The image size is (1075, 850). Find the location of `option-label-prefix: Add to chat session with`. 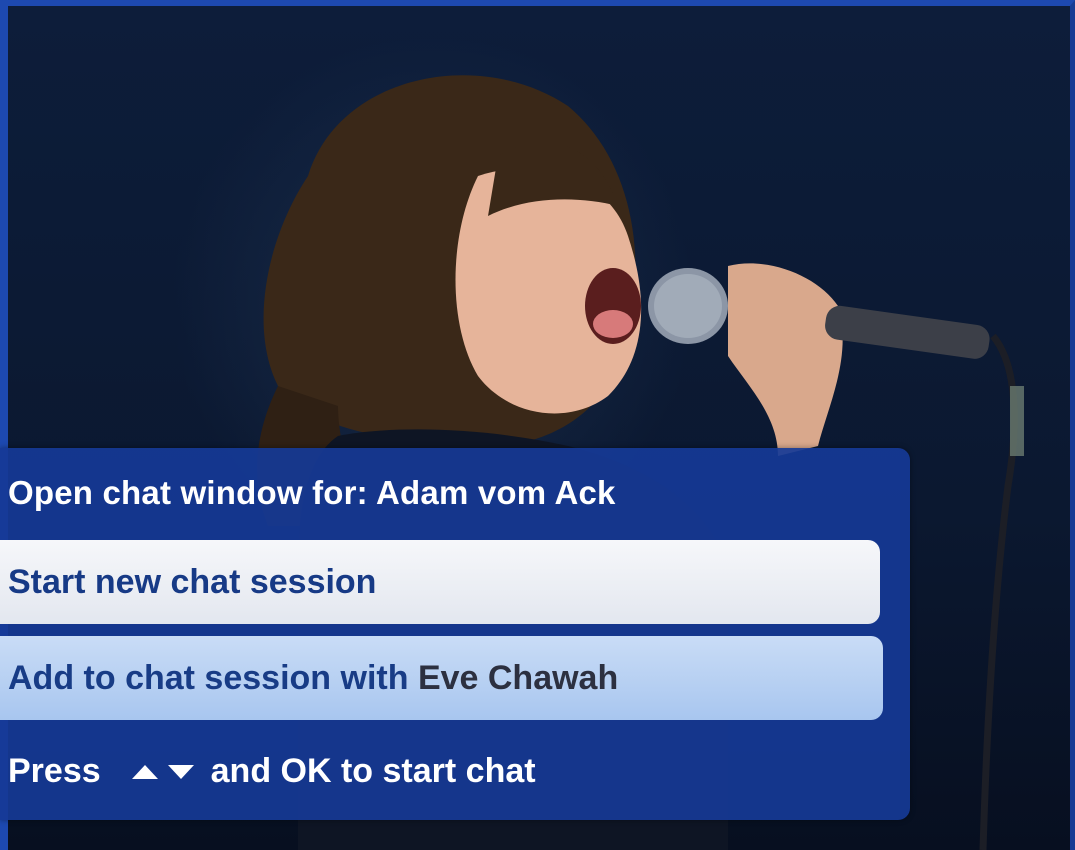

option-label-prefix: Add to chat session with is located at coordinates (213, 677).